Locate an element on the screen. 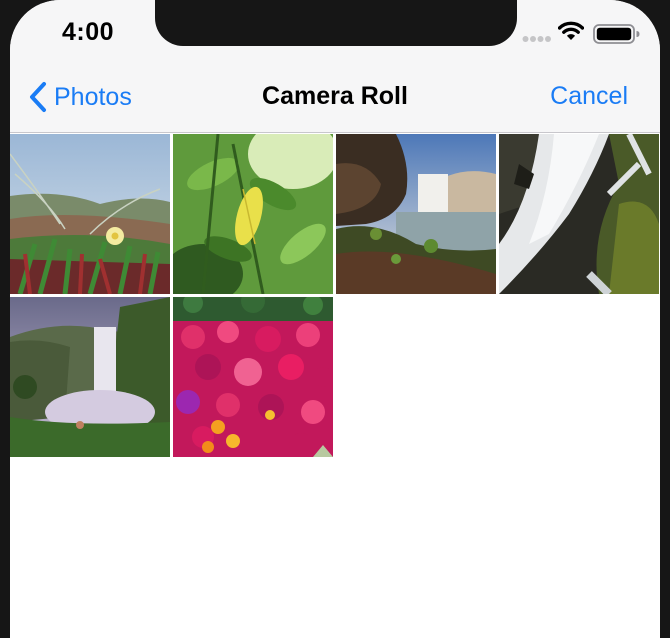 Image resolution: width=670 pixels, height=638 pixels. cancel-button: Cancel is located at coordinates (589, 96).